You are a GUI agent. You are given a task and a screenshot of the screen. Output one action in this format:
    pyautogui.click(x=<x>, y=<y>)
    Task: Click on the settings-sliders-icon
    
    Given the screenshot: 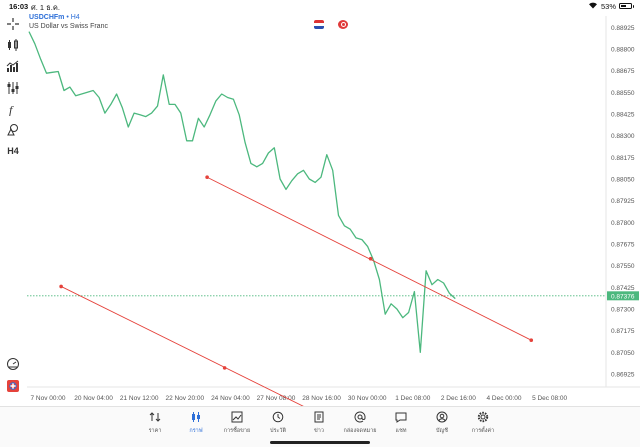 What is the action you would take?
    pyautogui.click(x=13, y=88)
    